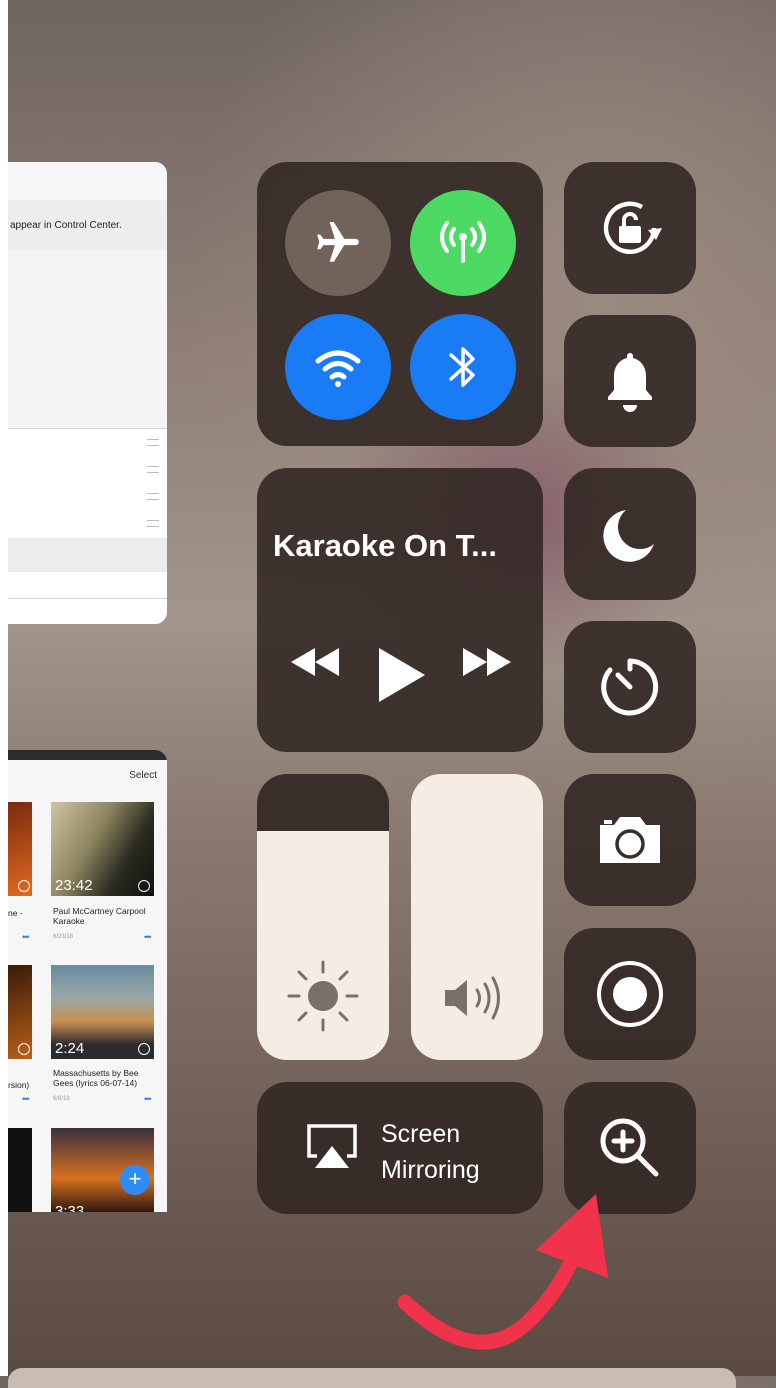  I want to click on dock-edge, so click(372, 1378).